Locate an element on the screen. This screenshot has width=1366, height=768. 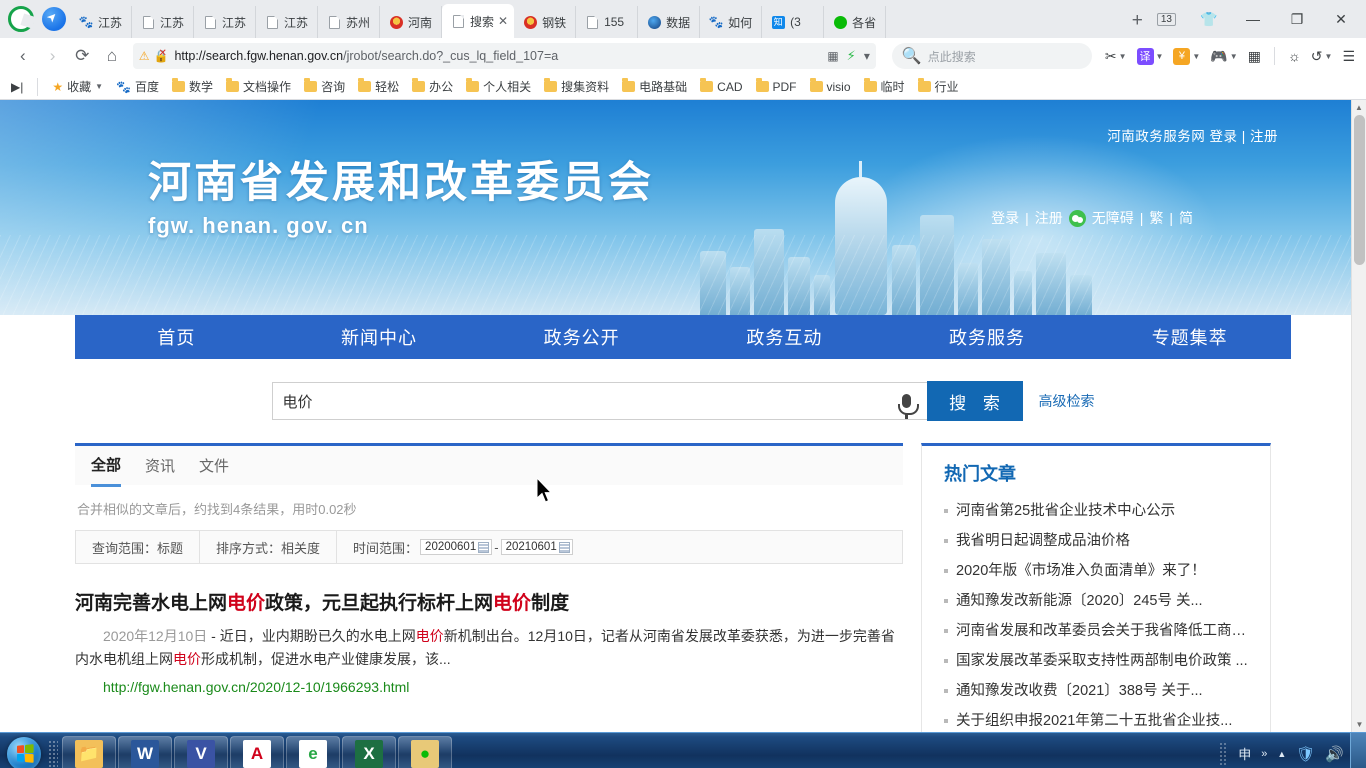
close-button: ✕ is located at coordinates (1341, 19).